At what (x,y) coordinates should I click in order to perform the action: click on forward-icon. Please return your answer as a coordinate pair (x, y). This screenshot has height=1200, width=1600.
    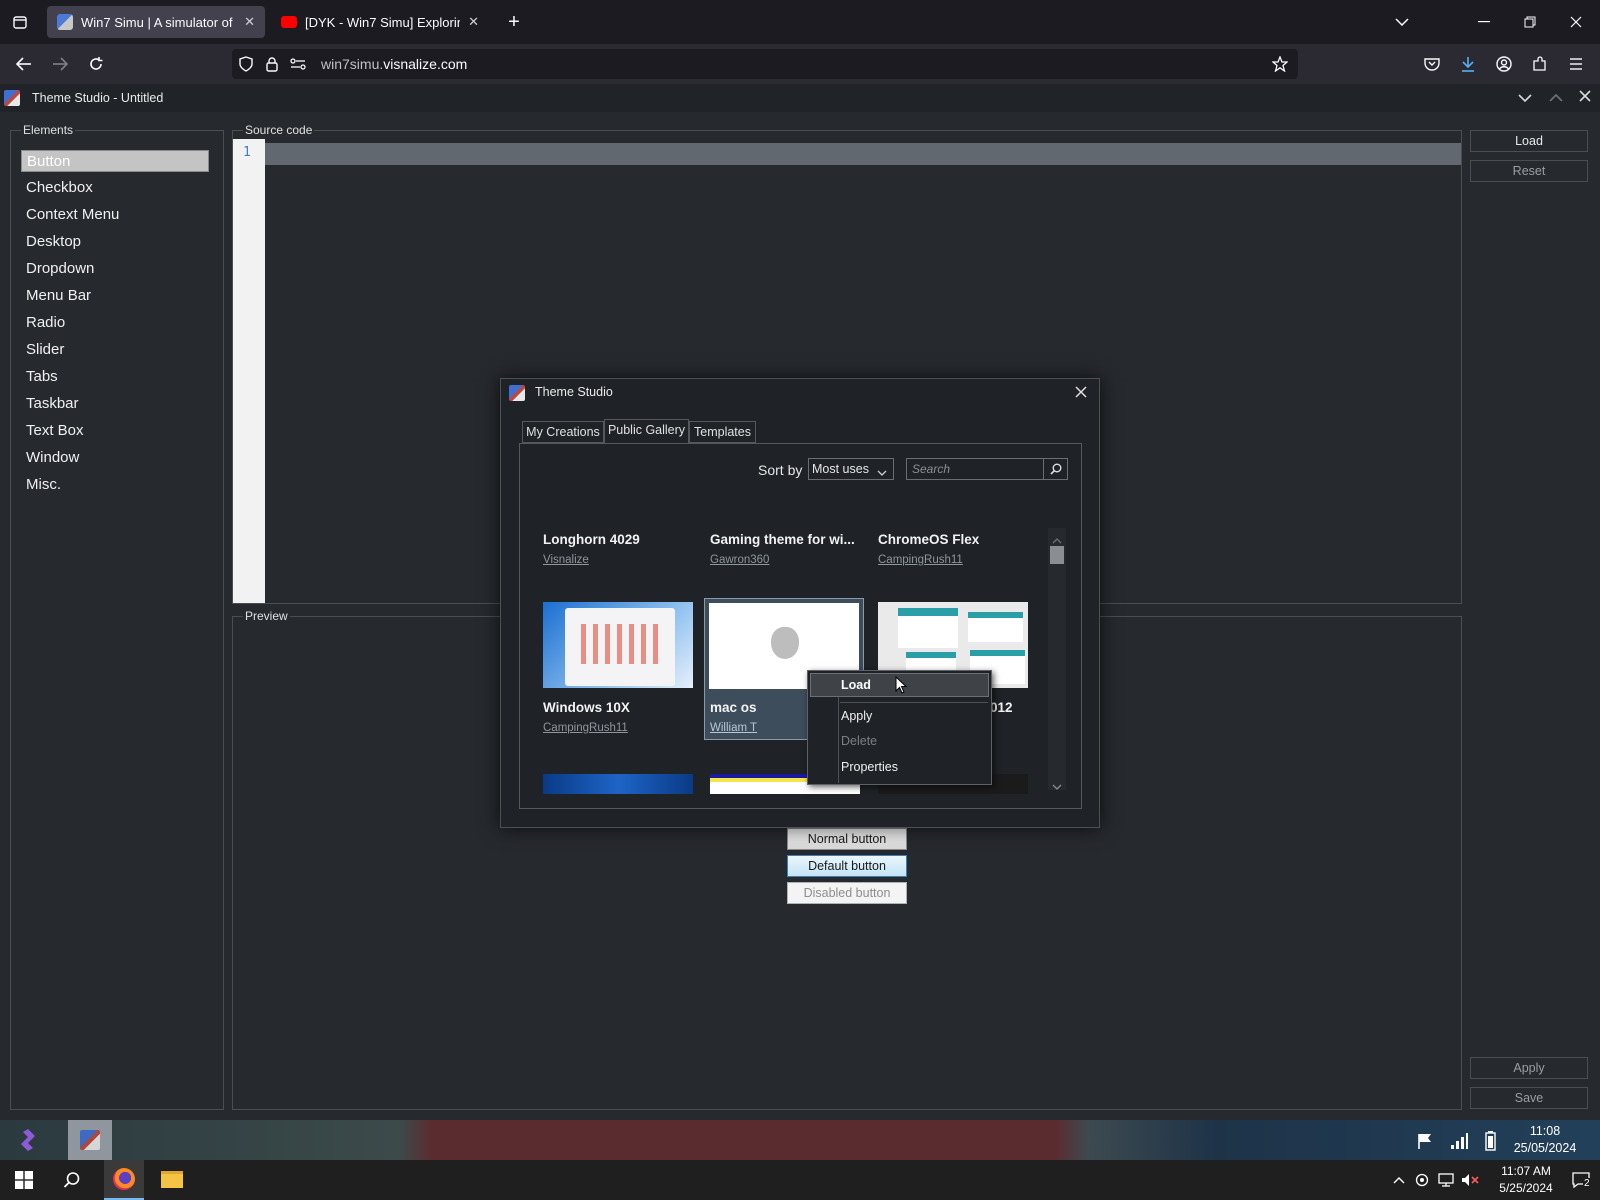
    Looking at the image, I should click on (60, 64).